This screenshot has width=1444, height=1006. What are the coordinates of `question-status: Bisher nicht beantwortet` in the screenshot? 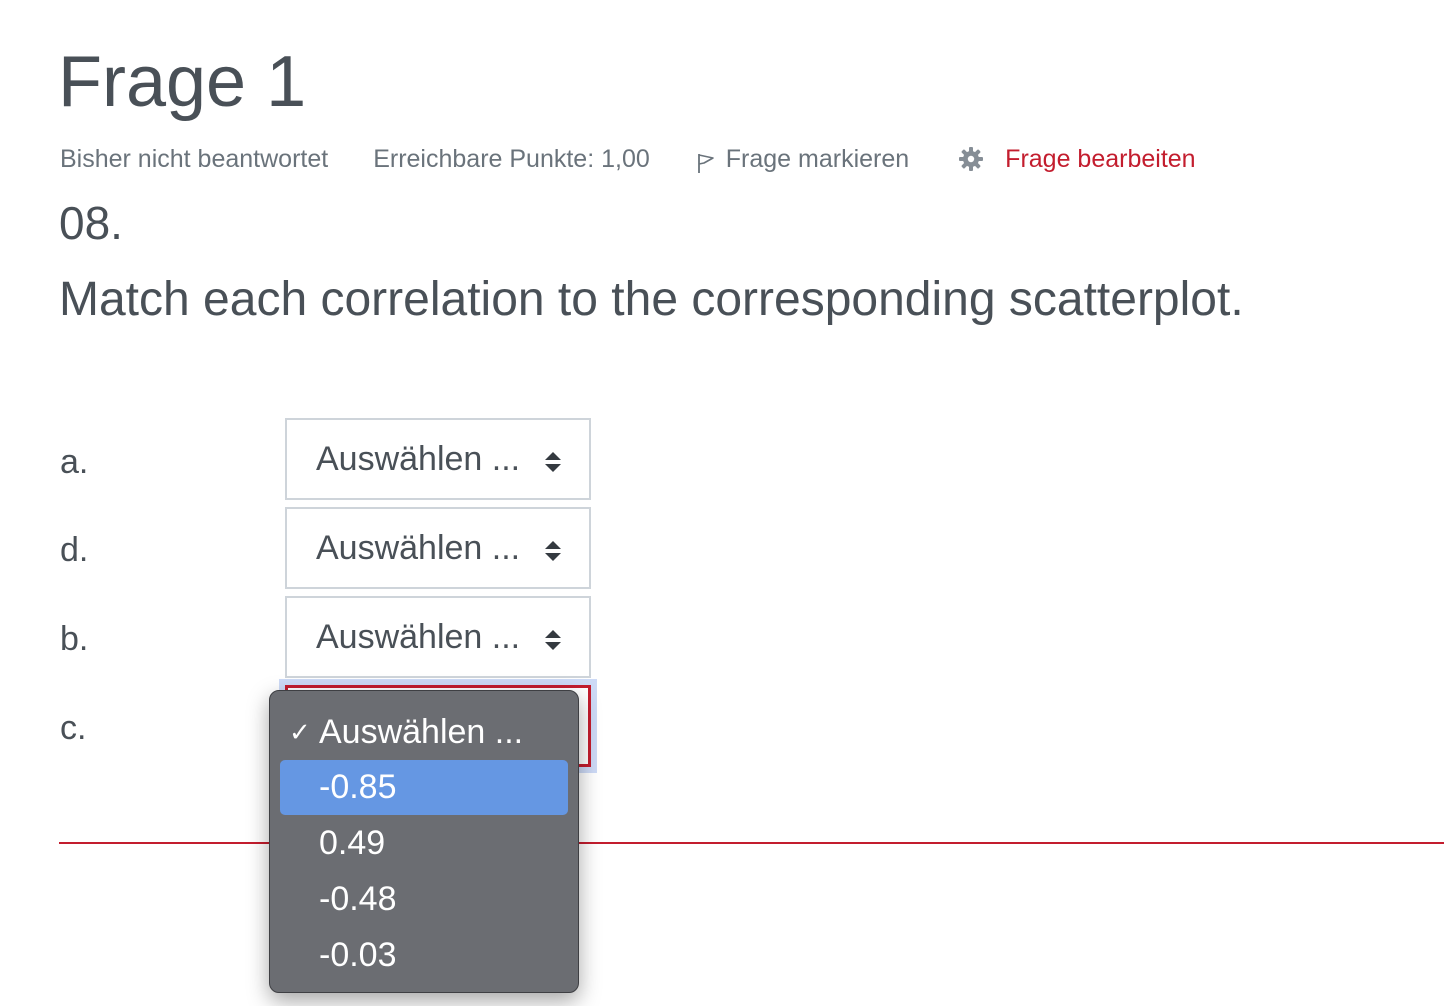 It's located at (194, 158).